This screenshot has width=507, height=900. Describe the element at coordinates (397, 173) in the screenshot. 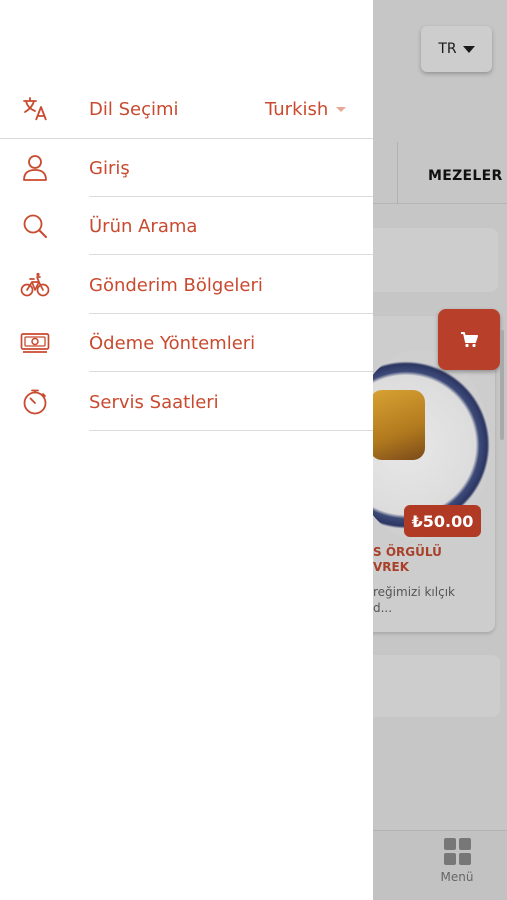

I see `category-separator` at that location.